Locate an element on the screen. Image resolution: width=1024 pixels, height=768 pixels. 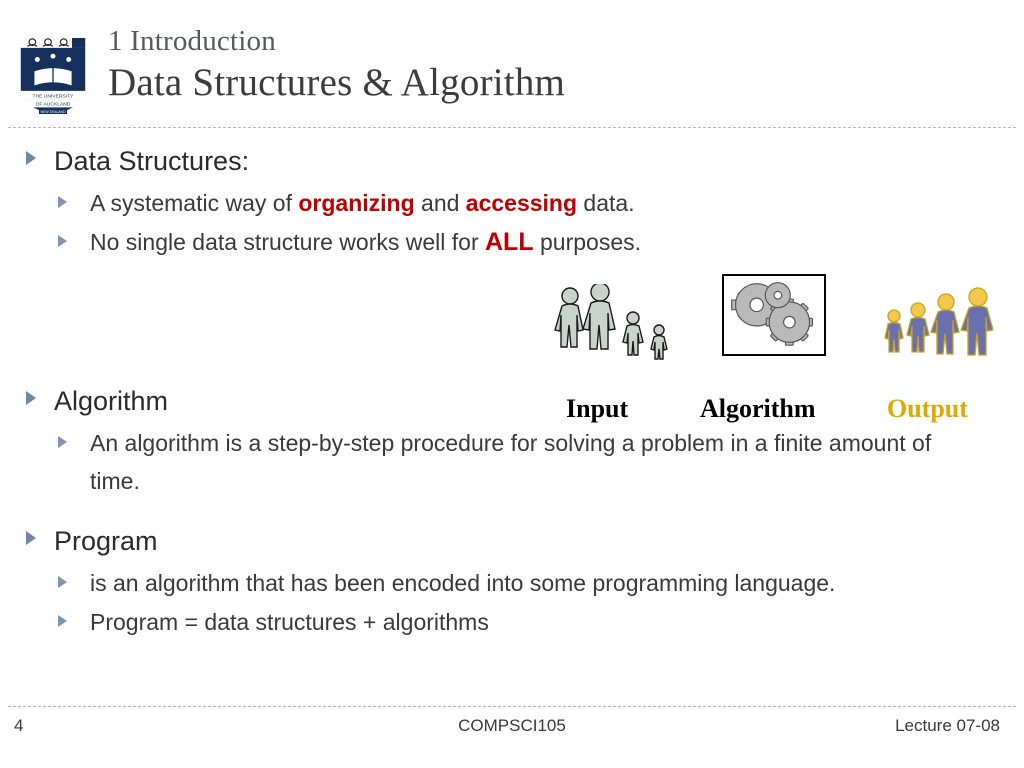
footer-divider is located at coordinates (512, 706).